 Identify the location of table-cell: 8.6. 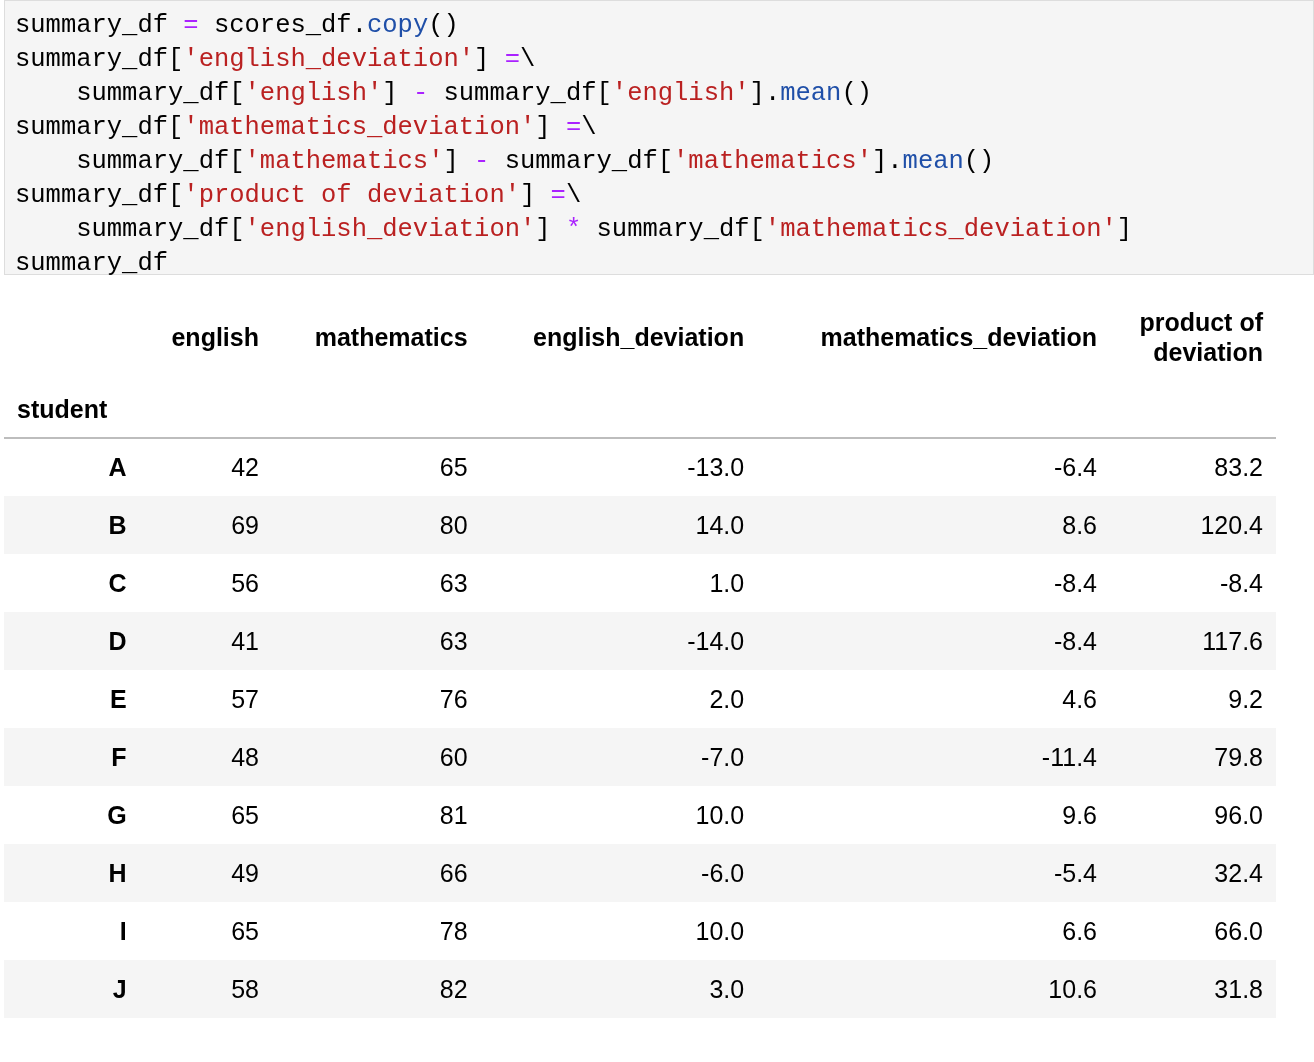
(1079, 524).